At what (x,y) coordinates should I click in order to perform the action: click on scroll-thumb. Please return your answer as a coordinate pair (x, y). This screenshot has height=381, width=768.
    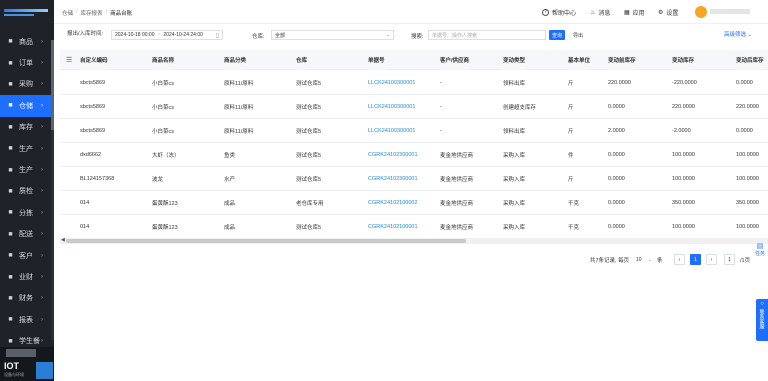
    Looking at the image, I should click on (266, 241).